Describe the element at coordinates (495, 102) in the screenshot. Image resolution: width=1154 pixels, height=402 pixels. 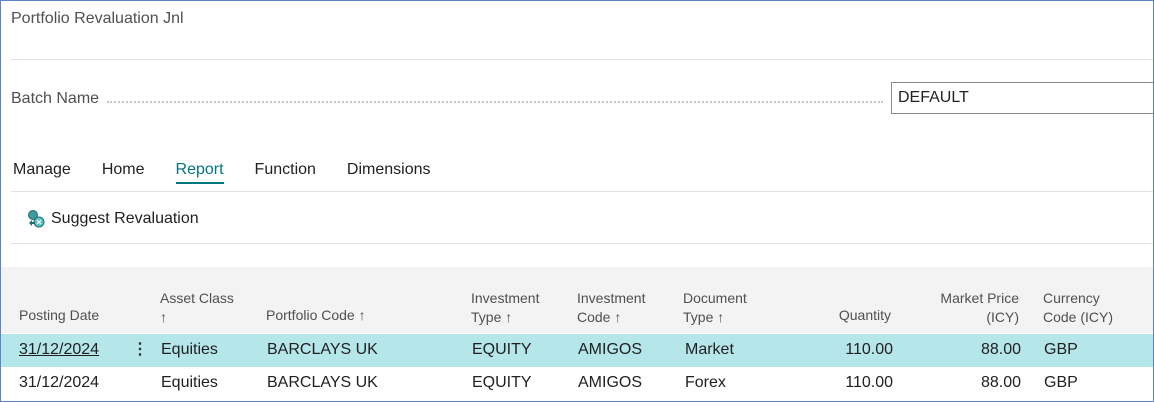
I see `field-leader-dots` at that location.